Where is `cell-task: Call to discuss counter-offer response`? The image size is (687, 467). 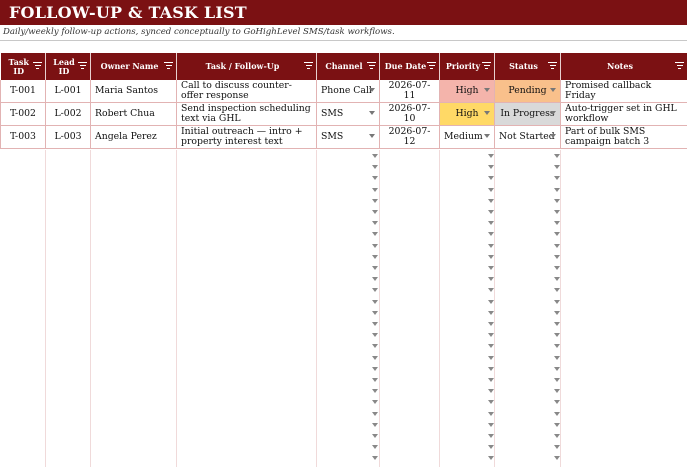
cell-task: Call to discuss counter-offer response is located at coordinates (246, 91).